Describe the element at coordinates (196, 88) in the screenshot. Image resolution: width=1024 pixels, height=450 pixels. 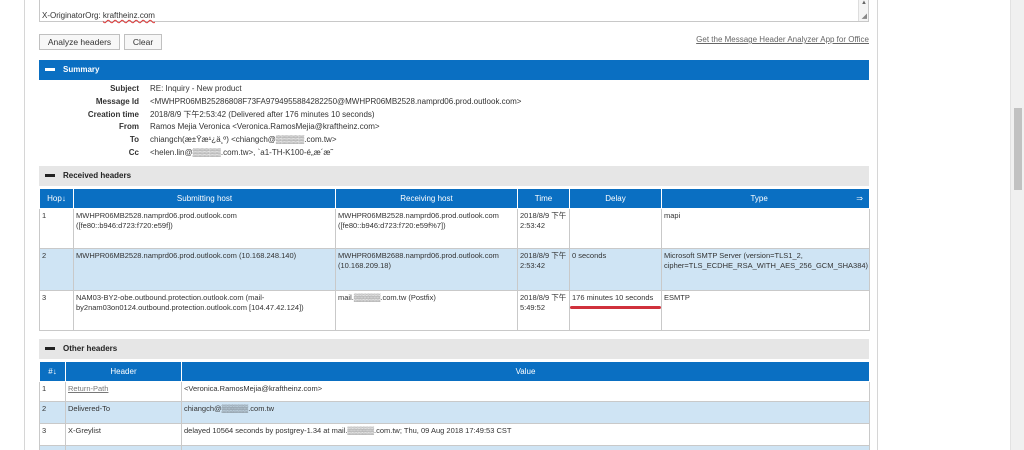
I see `summary-value: RE: Inquiry - New product` at that location.